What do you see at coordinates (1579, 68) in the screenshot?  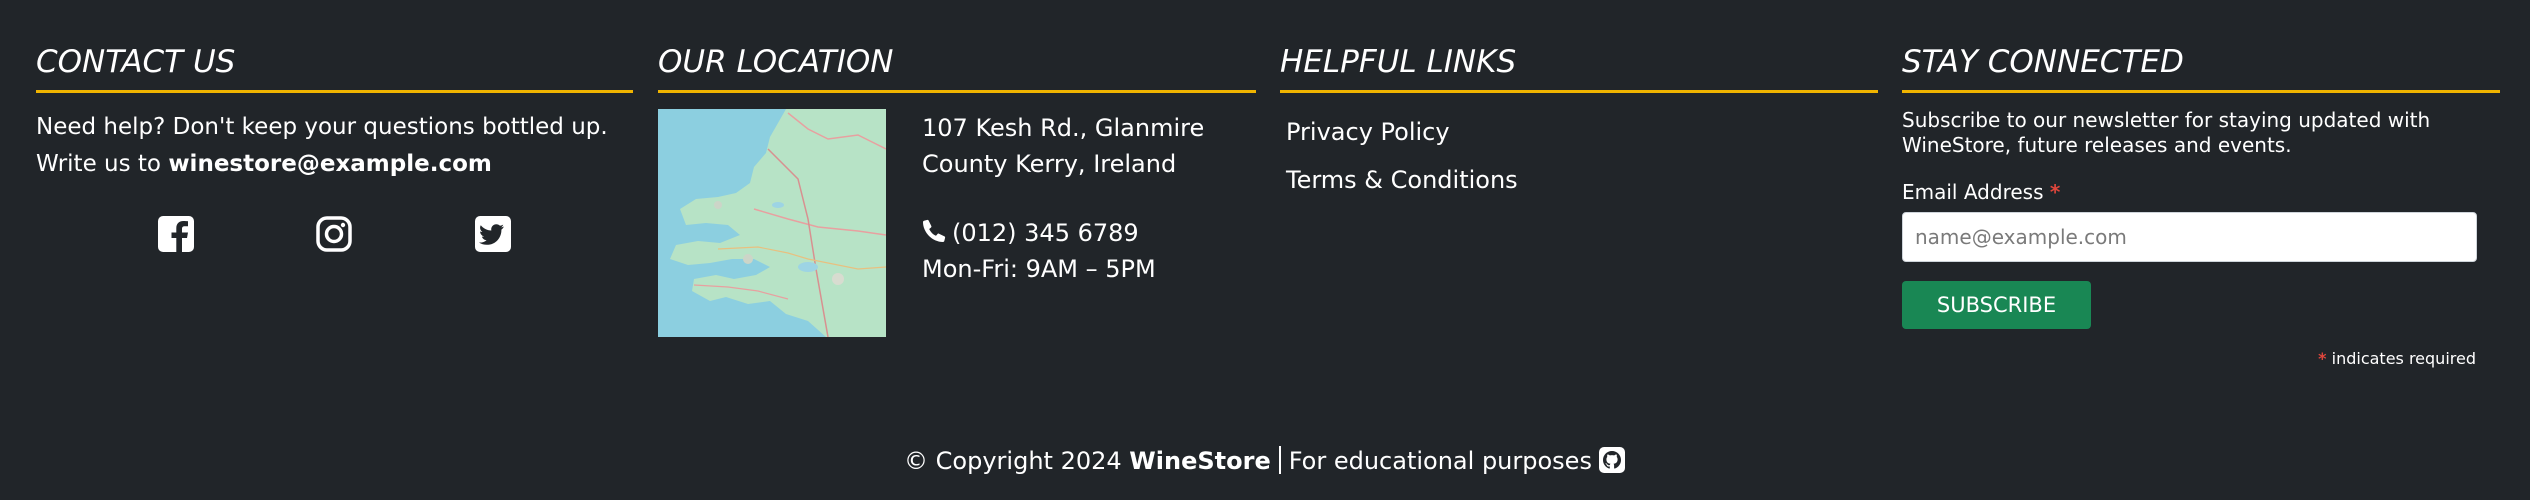 I see `links-heading: HELPFUL LINKS` at bounding box center [1579, 68].